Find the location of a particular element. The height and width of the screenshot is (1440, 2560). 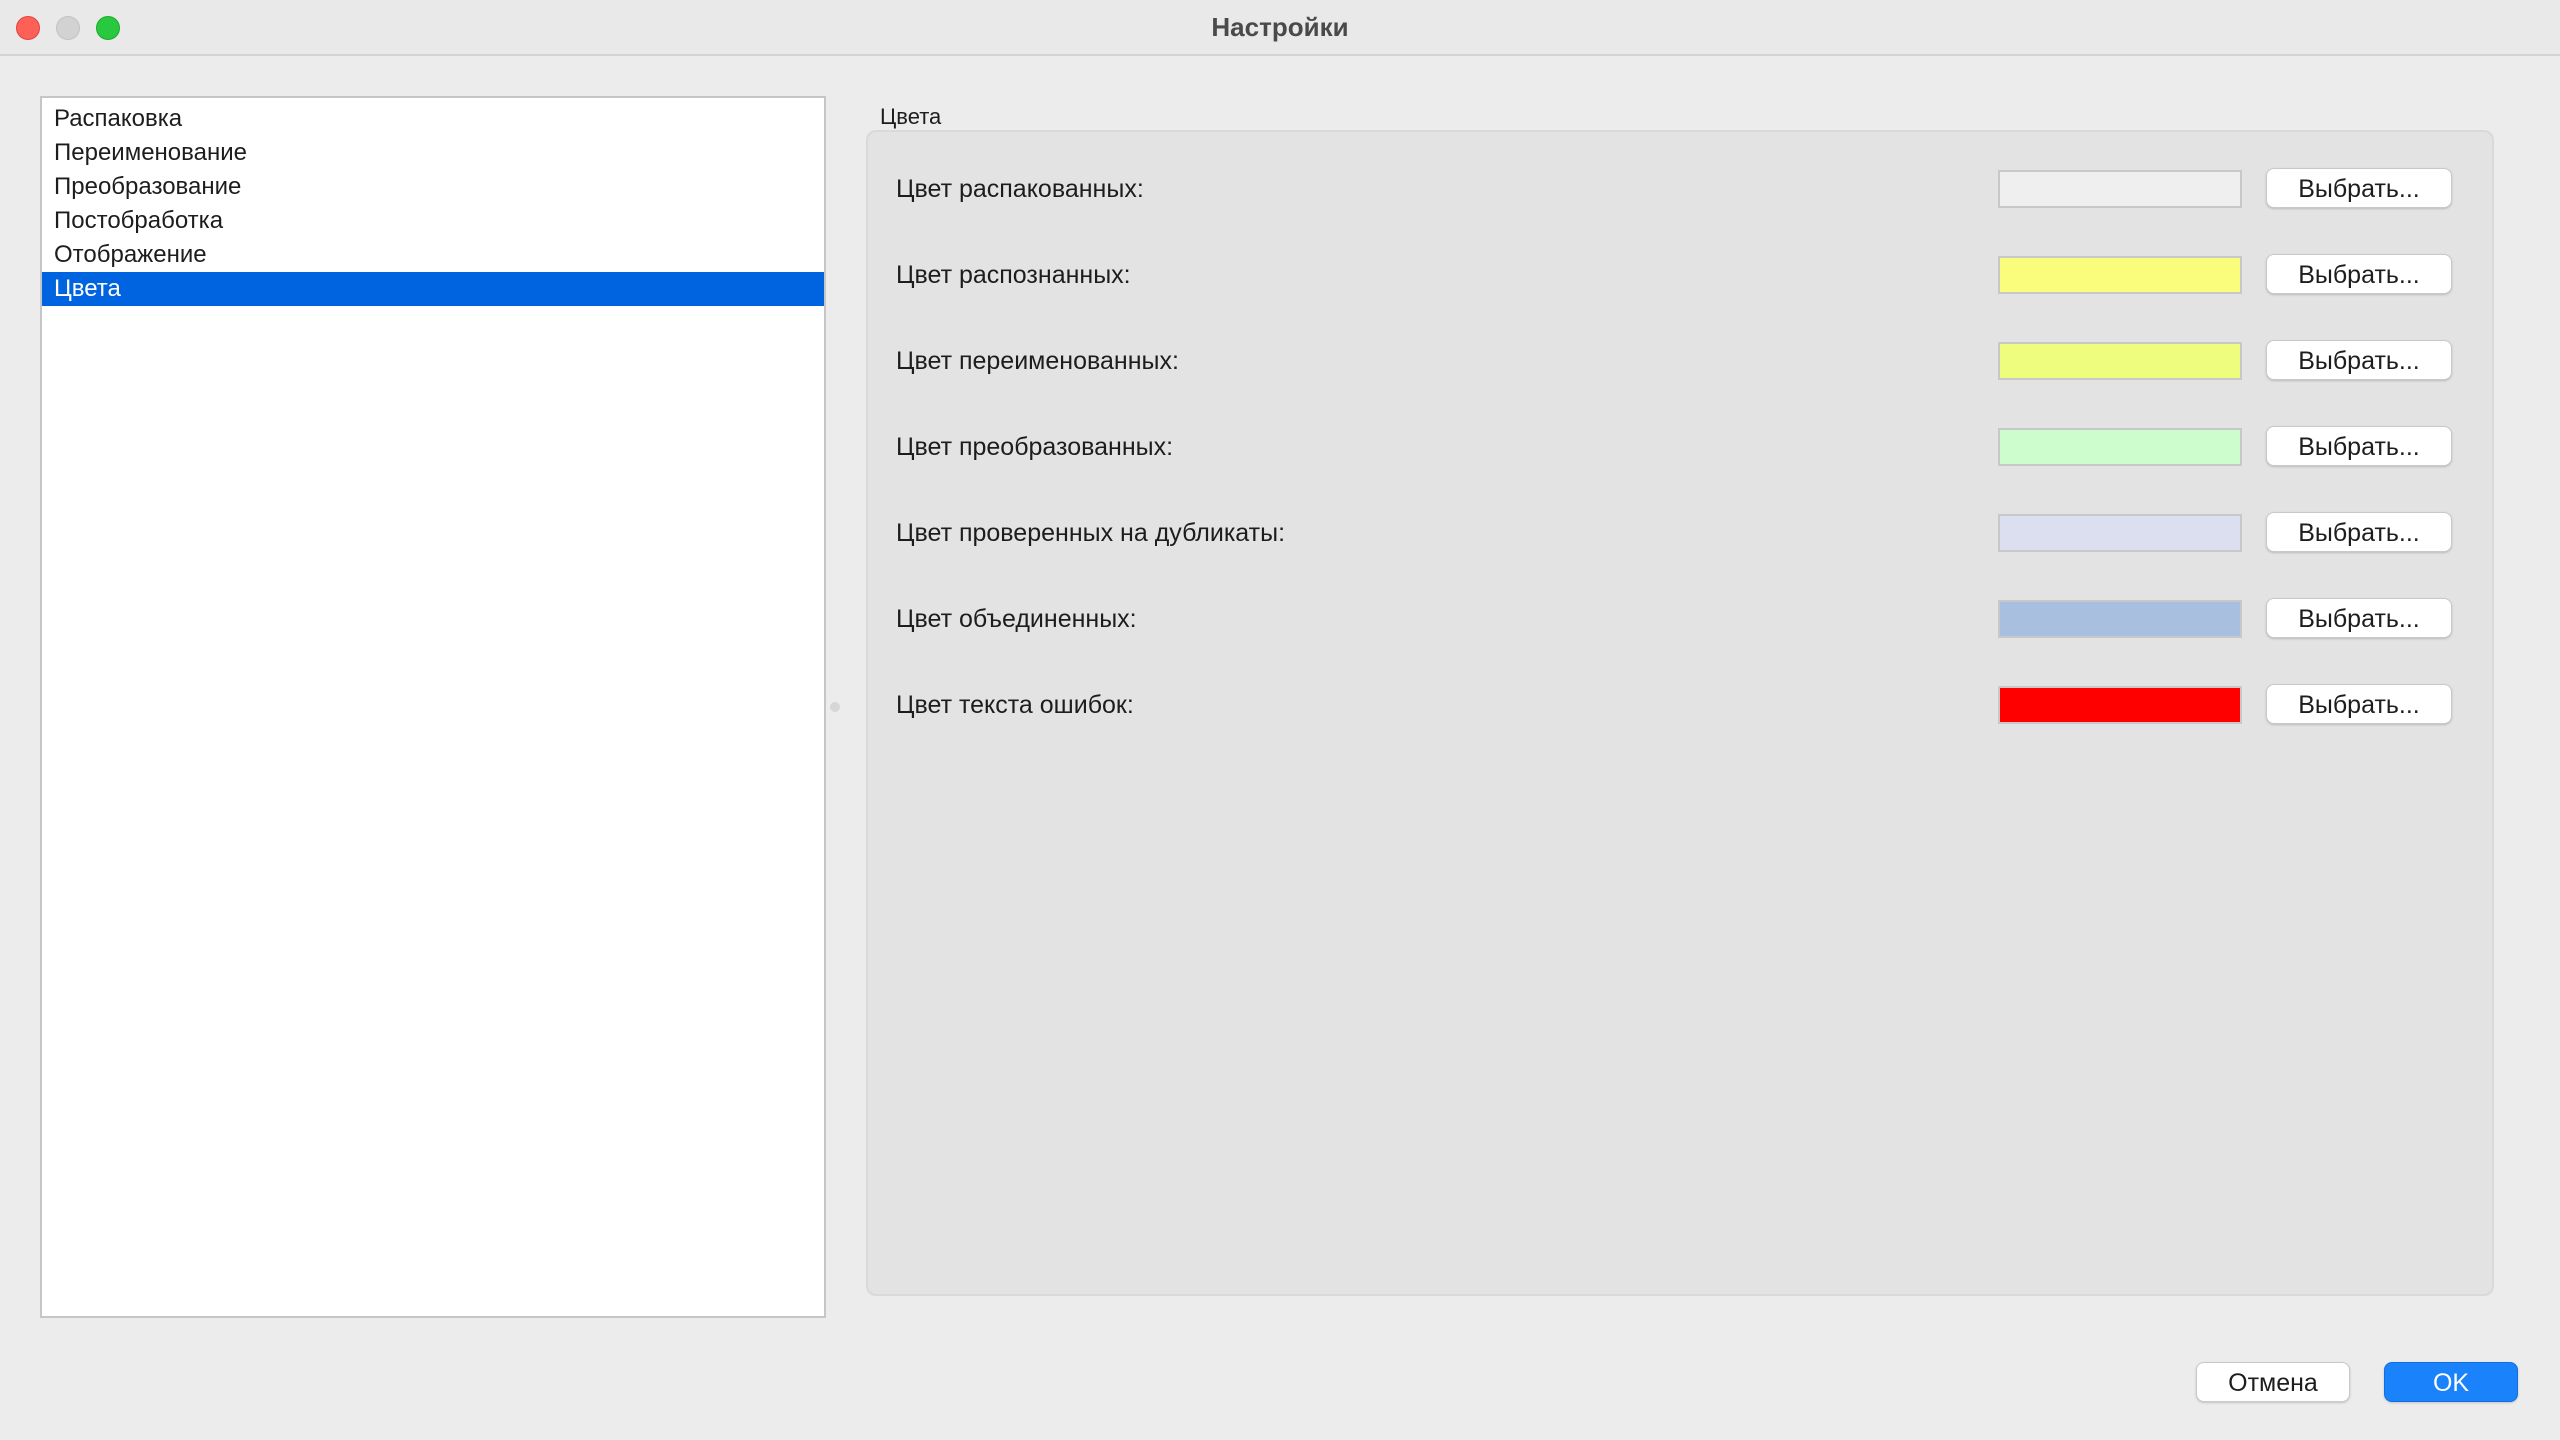

colors-group-title: Цвета is located at coordinates (911, 116).